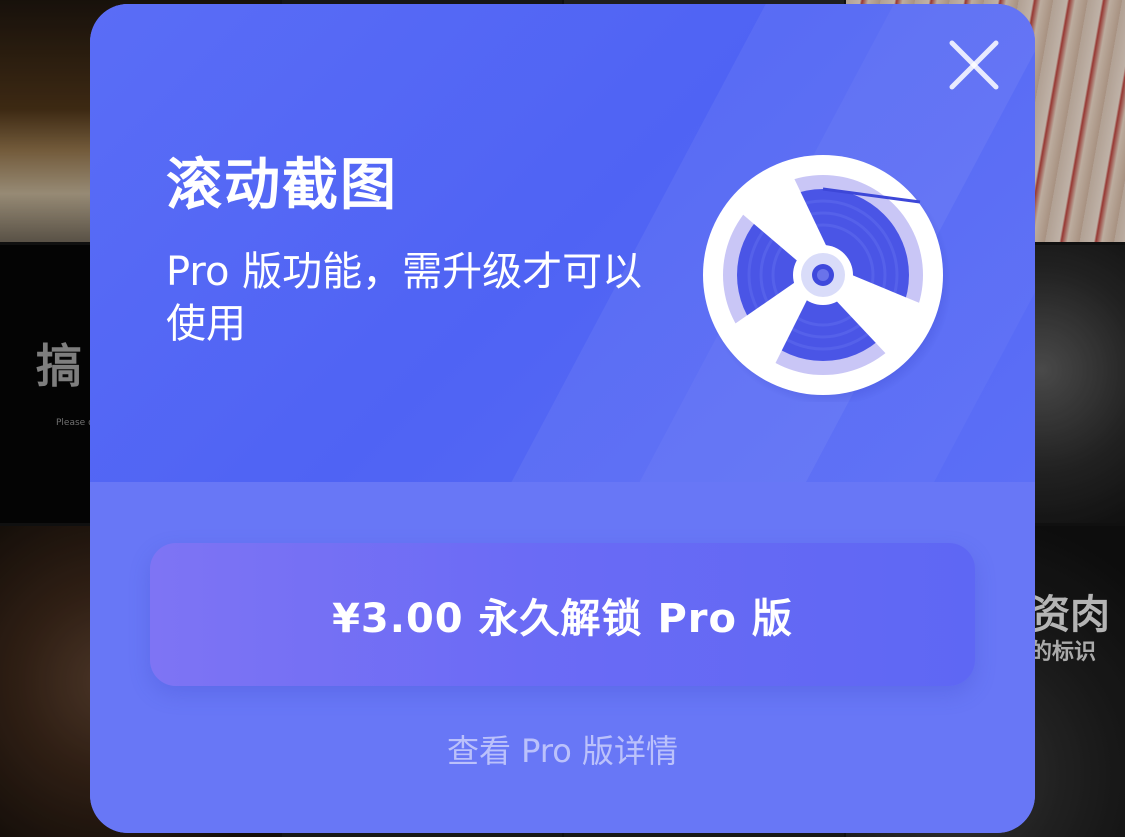 This screenshot has height=837, width=1125. What do you see at coordinates (562, 618) in the screenshot?
I see `unlock-pro-button-label: ¥3.00 永久解锁 Pro 版` at bounding box center [562, 618].